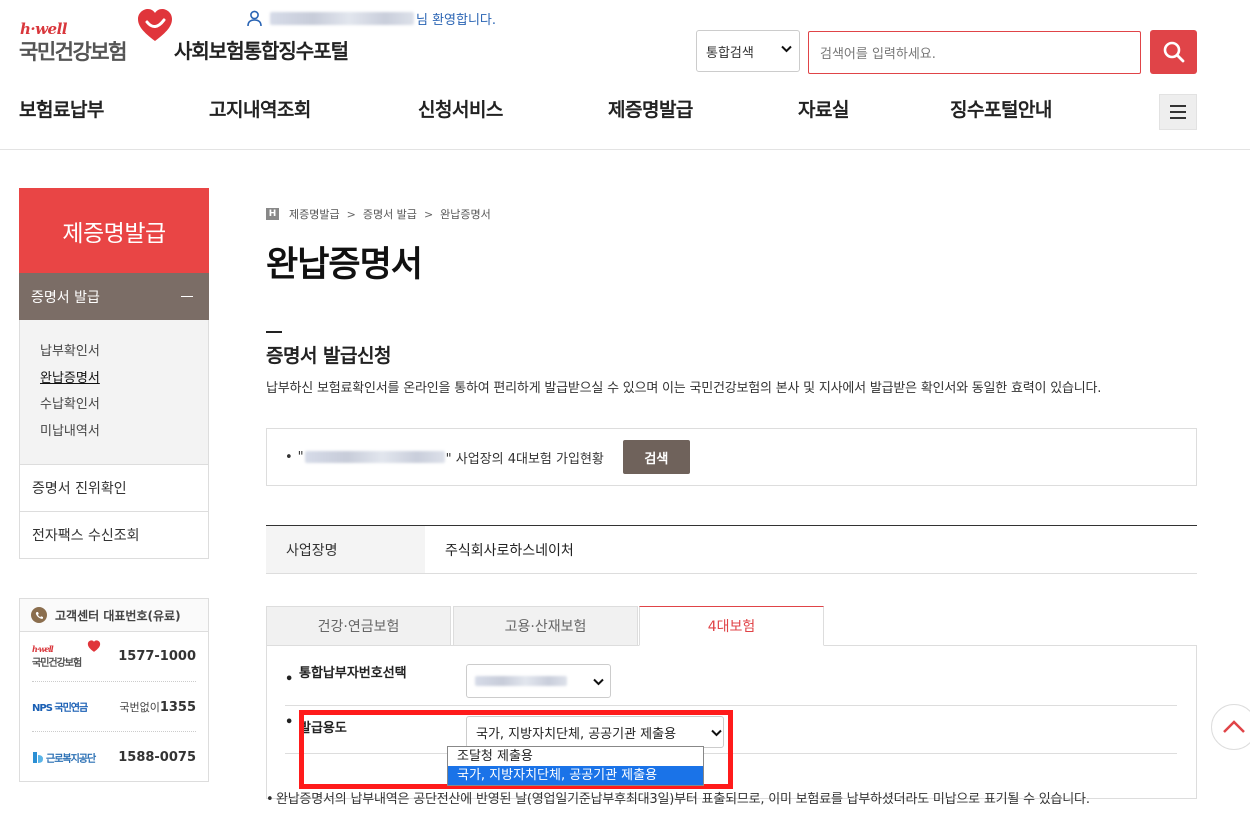 This screenshot has width=1250, height=839. Describe the element at coordinates (114, 757) in the screenshot. I see `cs-row-comwel: 근로복지공단 1588-0075` at that location.